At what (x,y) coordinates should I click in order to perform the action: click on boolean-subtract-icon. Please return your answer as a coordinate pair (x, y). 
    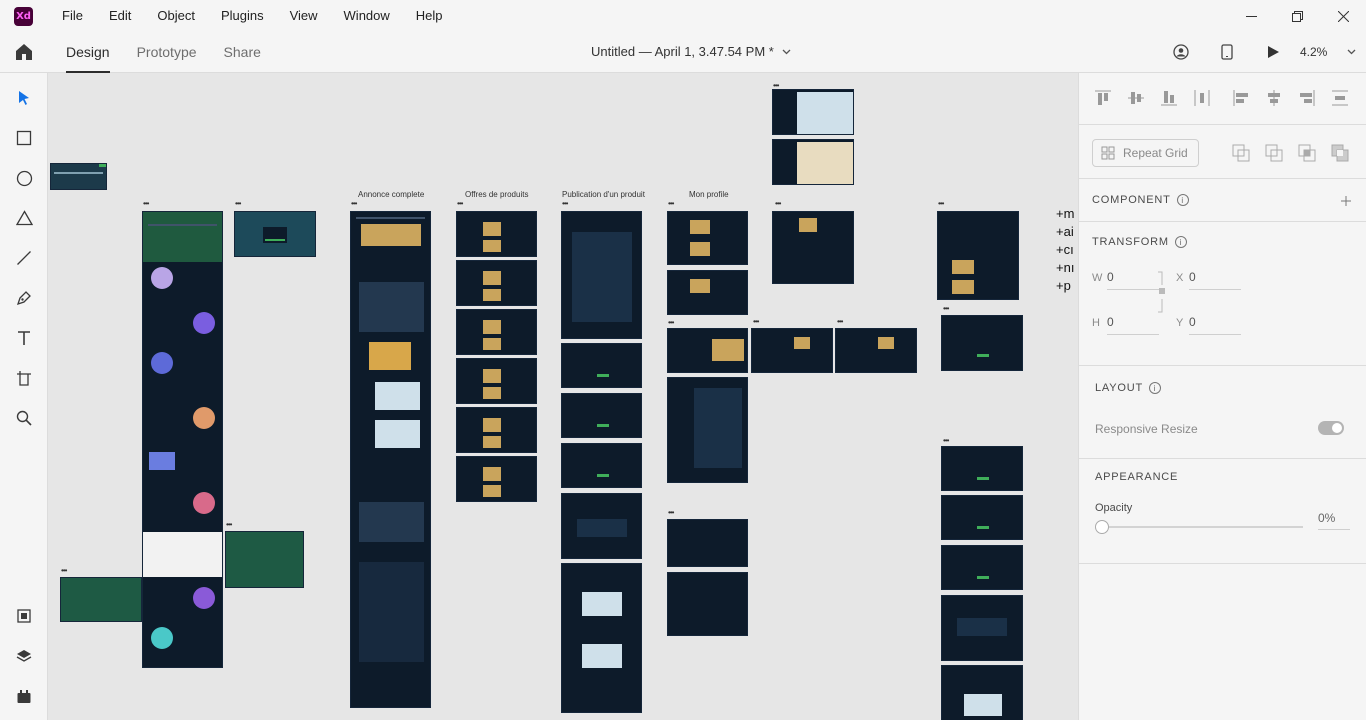
    Looking at the image, I should click on (1274, 153).